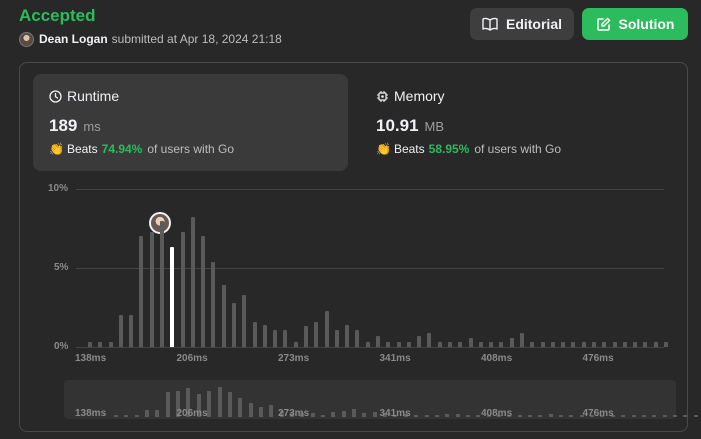  Describe the element at coordinates (598, 358) in the screenshot. I see `x-tick-label: 476ms` at that location.